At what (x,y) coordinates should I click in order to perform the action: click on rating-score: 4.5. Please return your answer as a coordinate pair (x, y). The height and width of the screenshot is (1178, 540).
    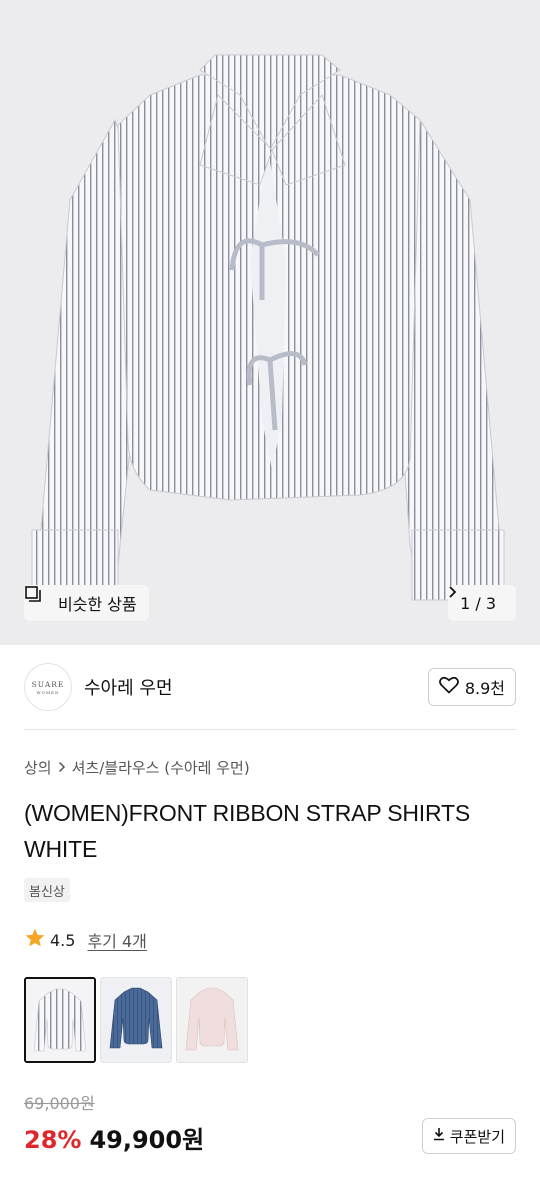
    Looking at the image, I should click on (63, 940).